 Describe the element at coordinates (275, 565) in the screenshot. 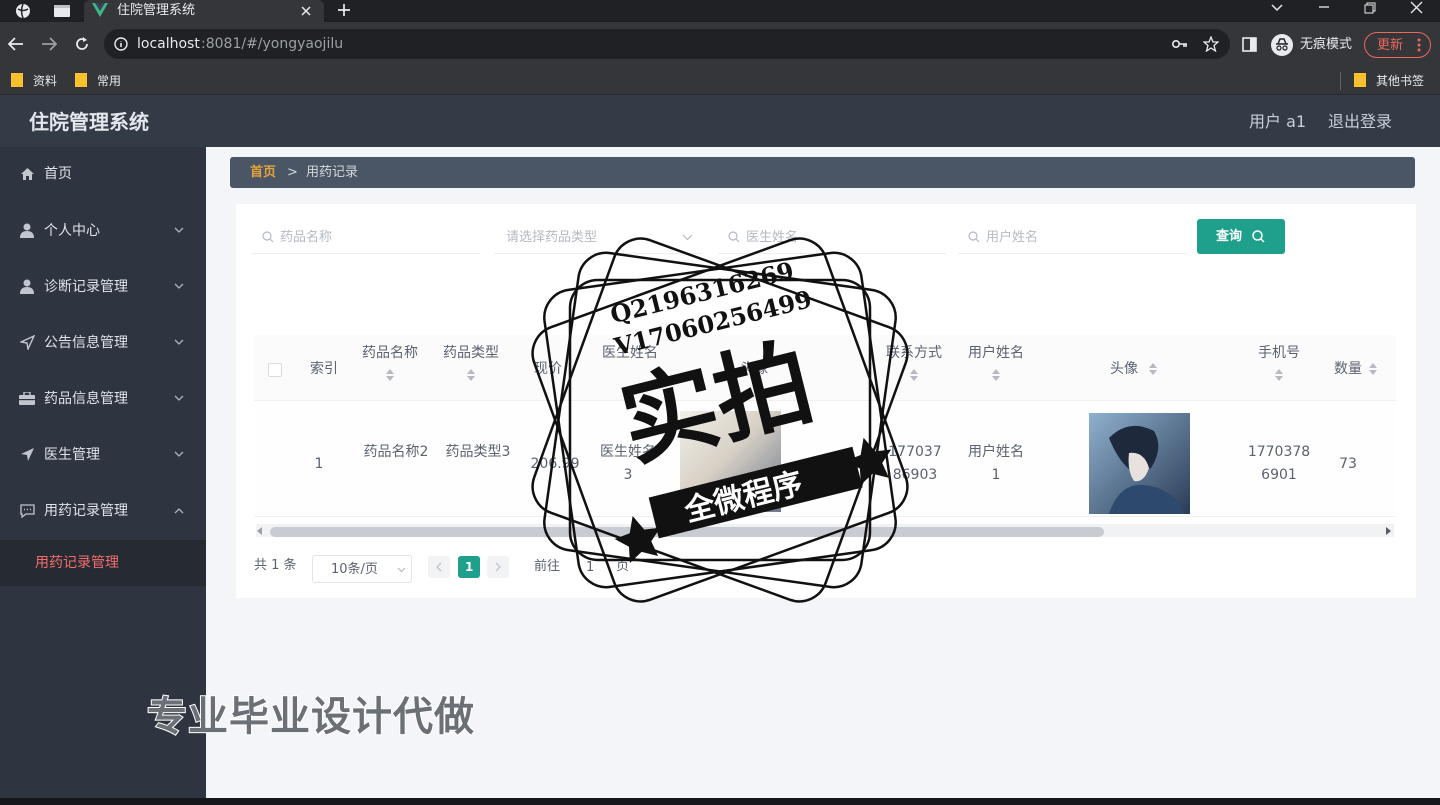

I see `pagination-total: 共 1 条` at that location.